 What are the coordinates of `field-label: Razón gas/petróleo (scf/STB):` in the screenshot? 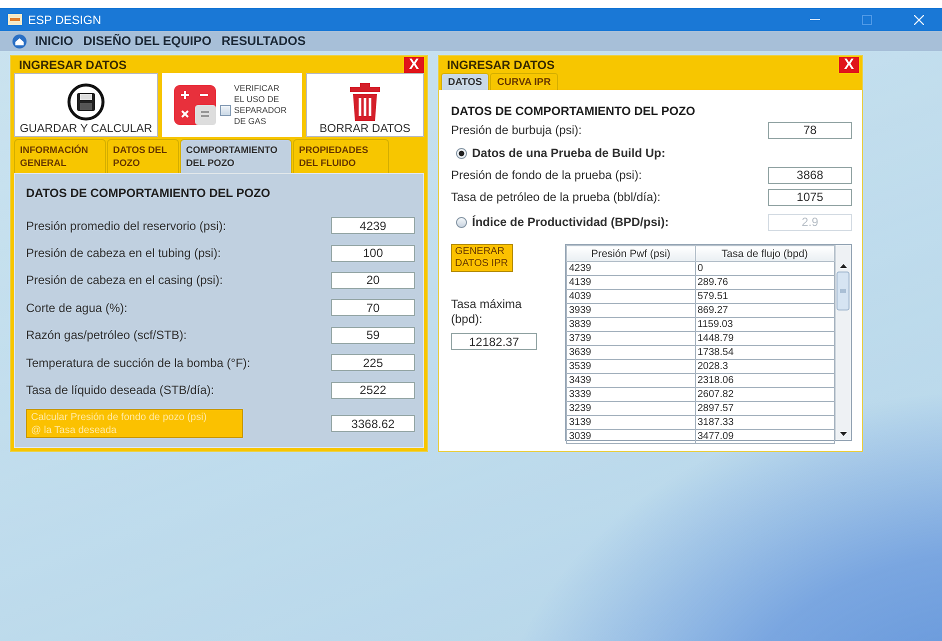 It's located at (106, 335).